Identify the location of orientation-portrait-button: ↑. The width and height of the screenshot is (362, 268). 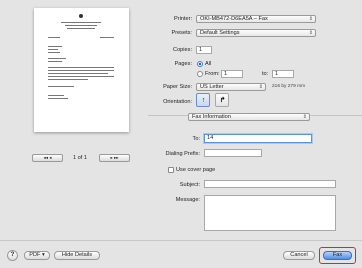
(203, 100).